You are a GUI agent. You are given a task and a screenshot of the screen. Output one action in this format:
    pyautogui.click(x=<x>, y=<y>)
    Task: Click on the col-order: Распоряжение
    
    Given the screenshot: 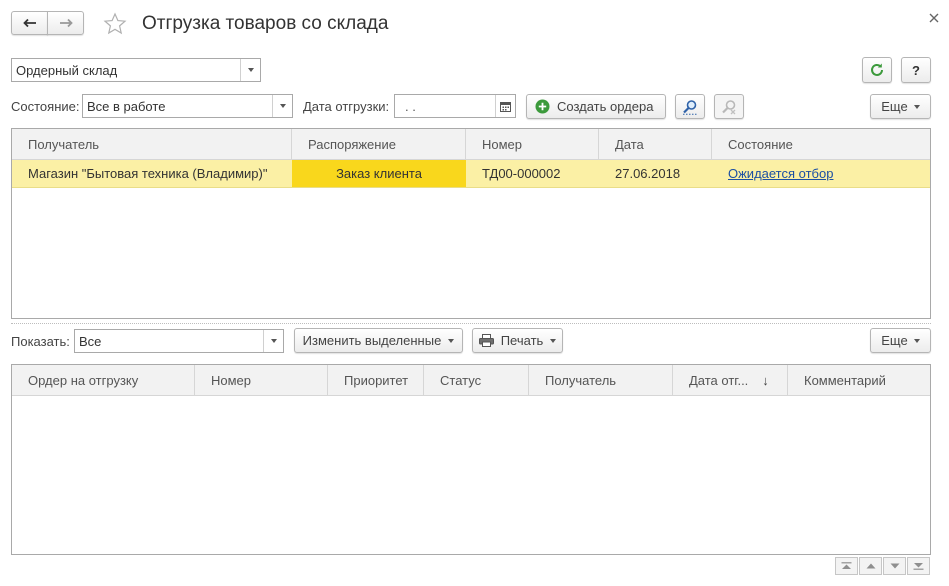 What is the action you would take?
    pyautogui.click(x=379, y=144)
    